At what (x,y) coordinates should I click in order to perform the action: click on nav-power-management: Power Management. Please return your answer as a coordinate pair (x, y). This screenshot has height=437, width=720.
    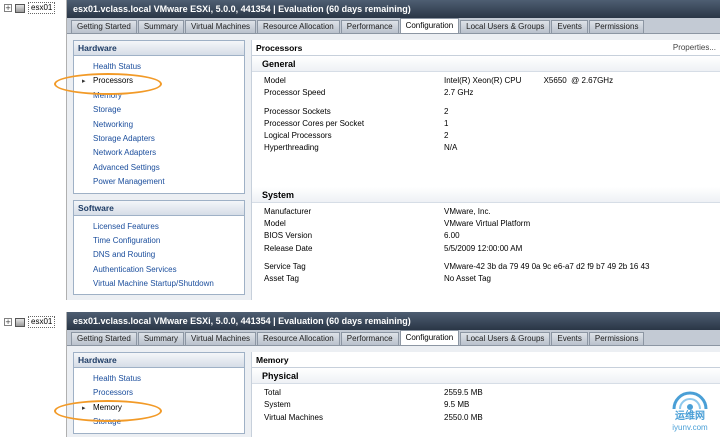
    Looking at the image, I should click on (159, 182).